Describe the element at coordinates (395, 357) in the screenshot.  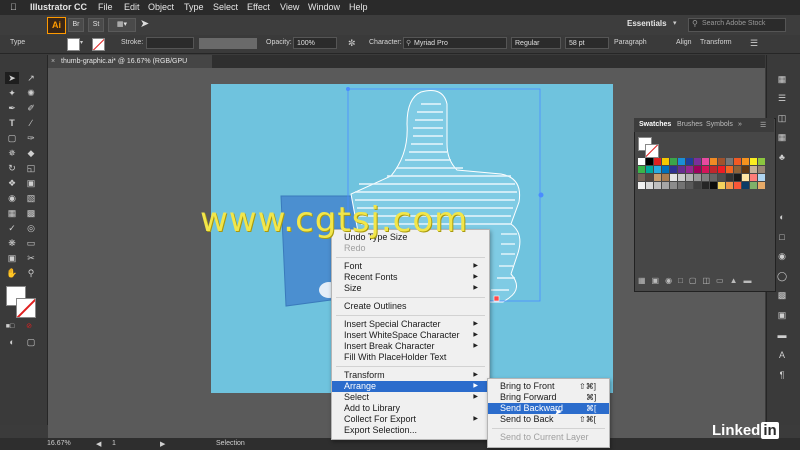
I see `menu-item-fill-placeholder-text: Fill With PlaceHolder Text` at that location.